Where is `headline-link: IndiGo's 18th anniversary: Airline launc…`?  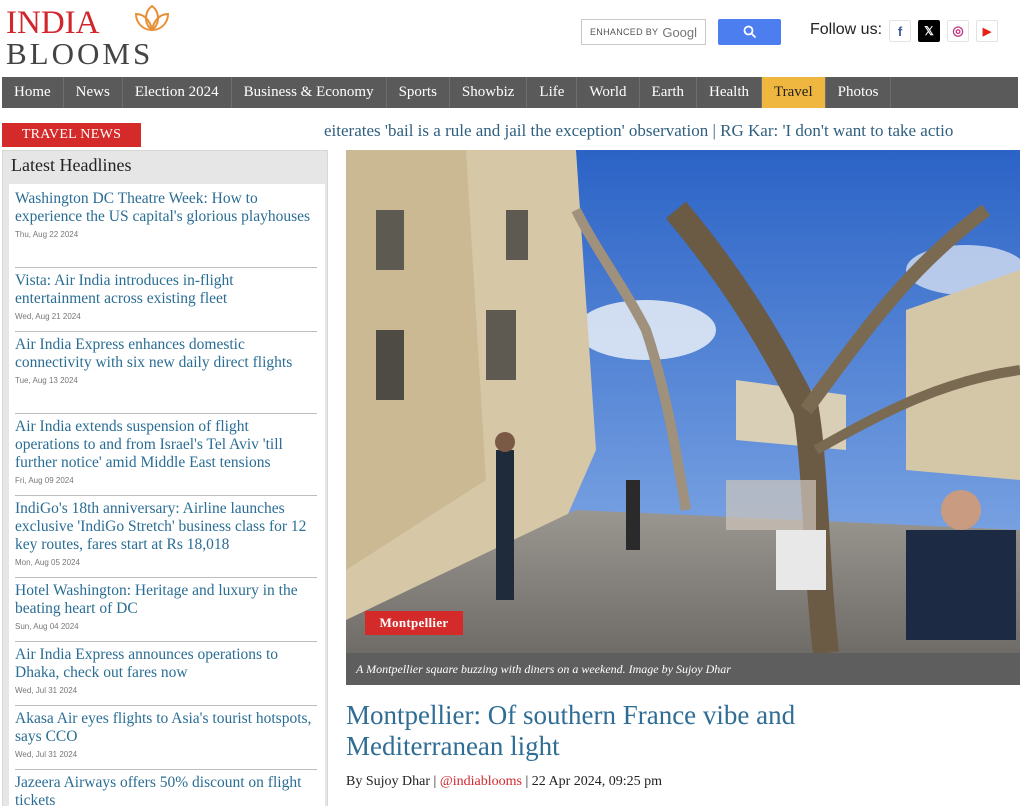
headline-link: IndiGo's 18th anniversary: Airline launc… is located at coordinates (166, 527).